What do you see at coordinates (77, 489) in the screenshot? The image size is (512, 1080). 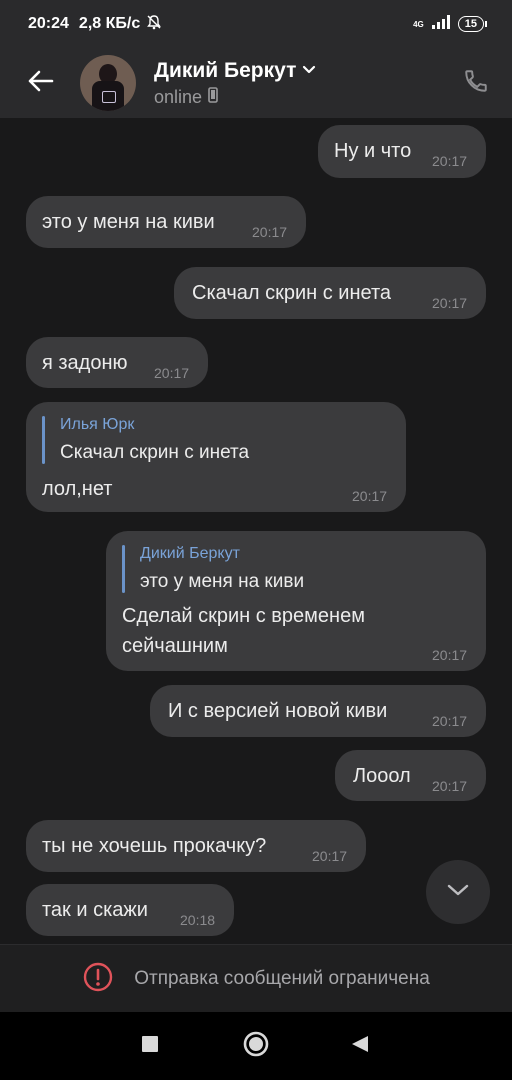 I see `message-text: лол,нет` at bounding box center [77, 489].